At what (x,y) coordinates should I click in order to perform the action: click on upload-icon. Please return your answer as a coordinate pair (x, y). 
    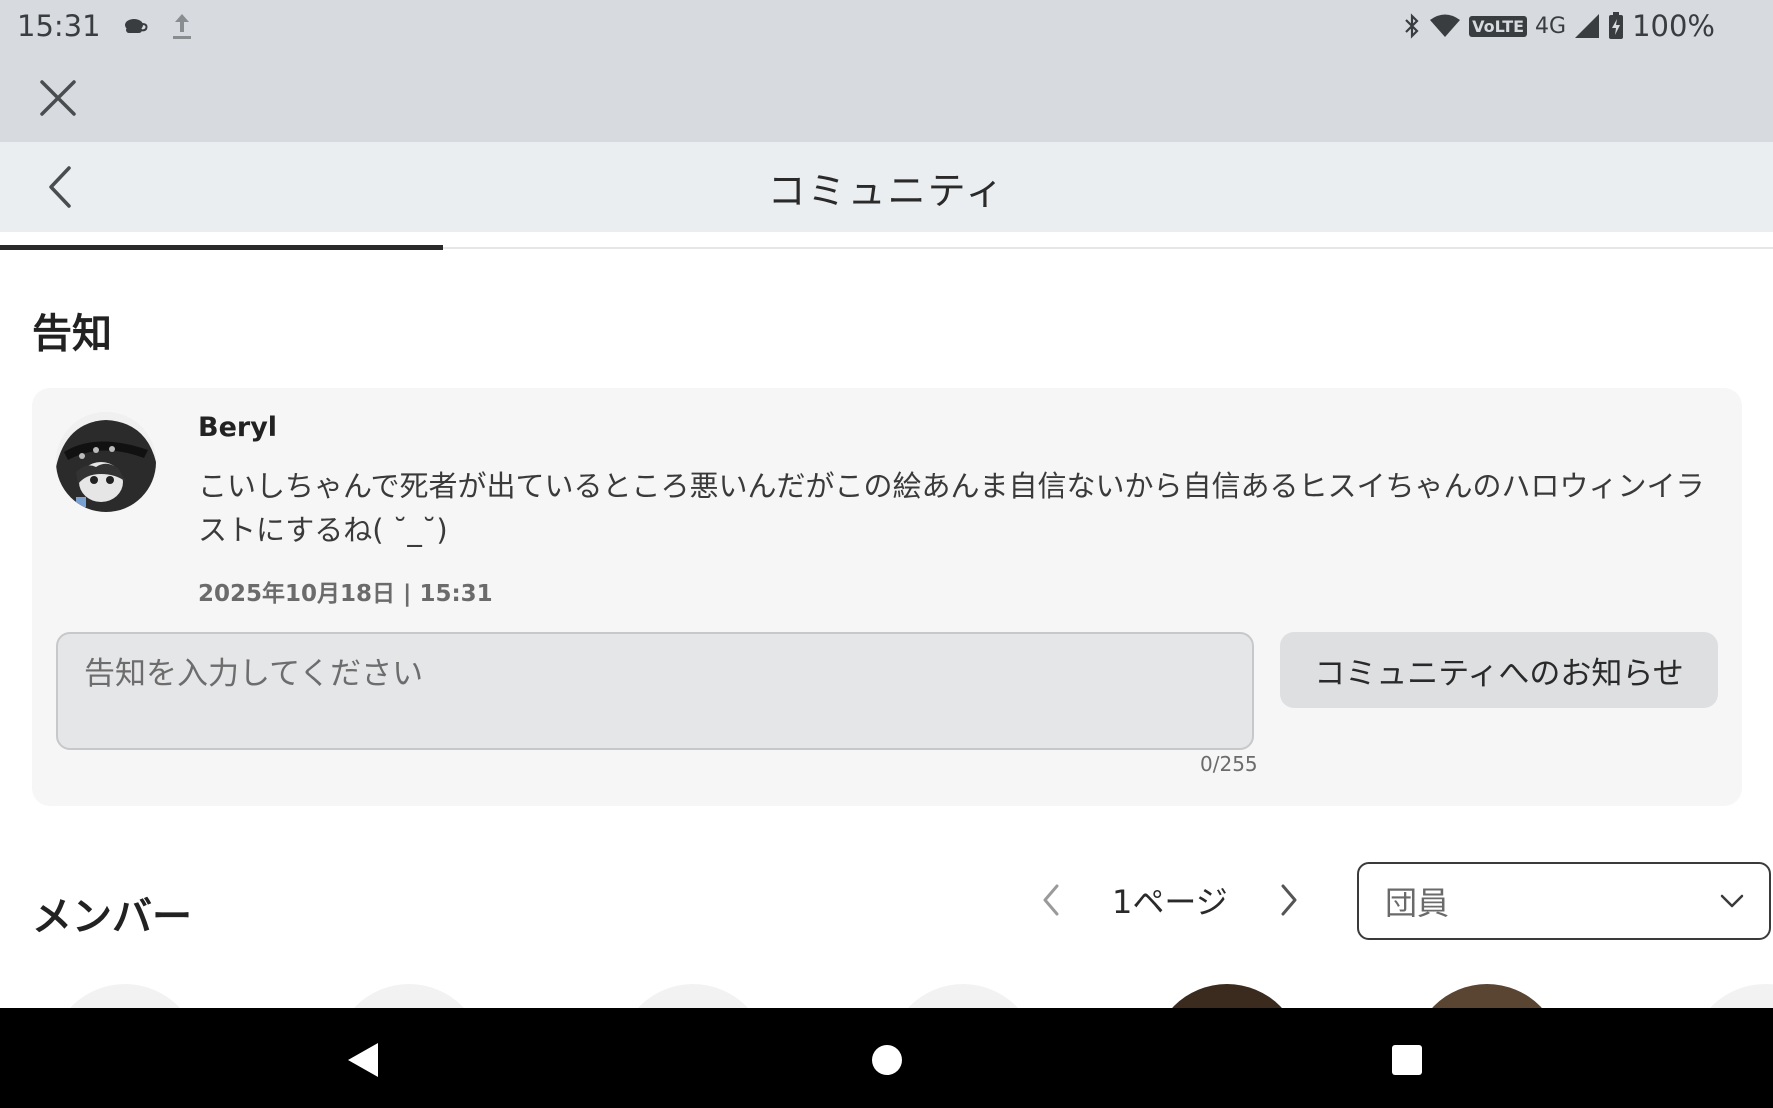
    Looking at the image, I should click on (182, 26).